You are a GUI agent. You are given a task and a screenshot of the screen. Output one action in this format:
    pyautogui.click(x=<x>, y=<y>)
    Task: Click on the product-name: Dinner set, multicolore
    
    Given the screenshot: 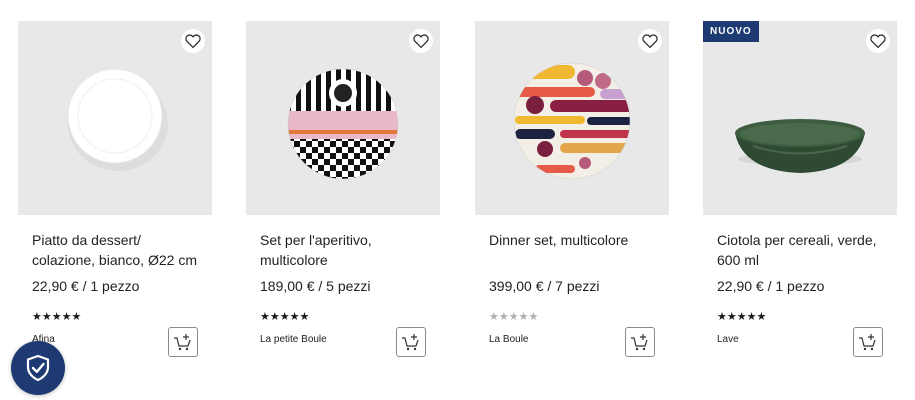 What is the action you would take?
    pyautogui.click(x=576, y=240)
    